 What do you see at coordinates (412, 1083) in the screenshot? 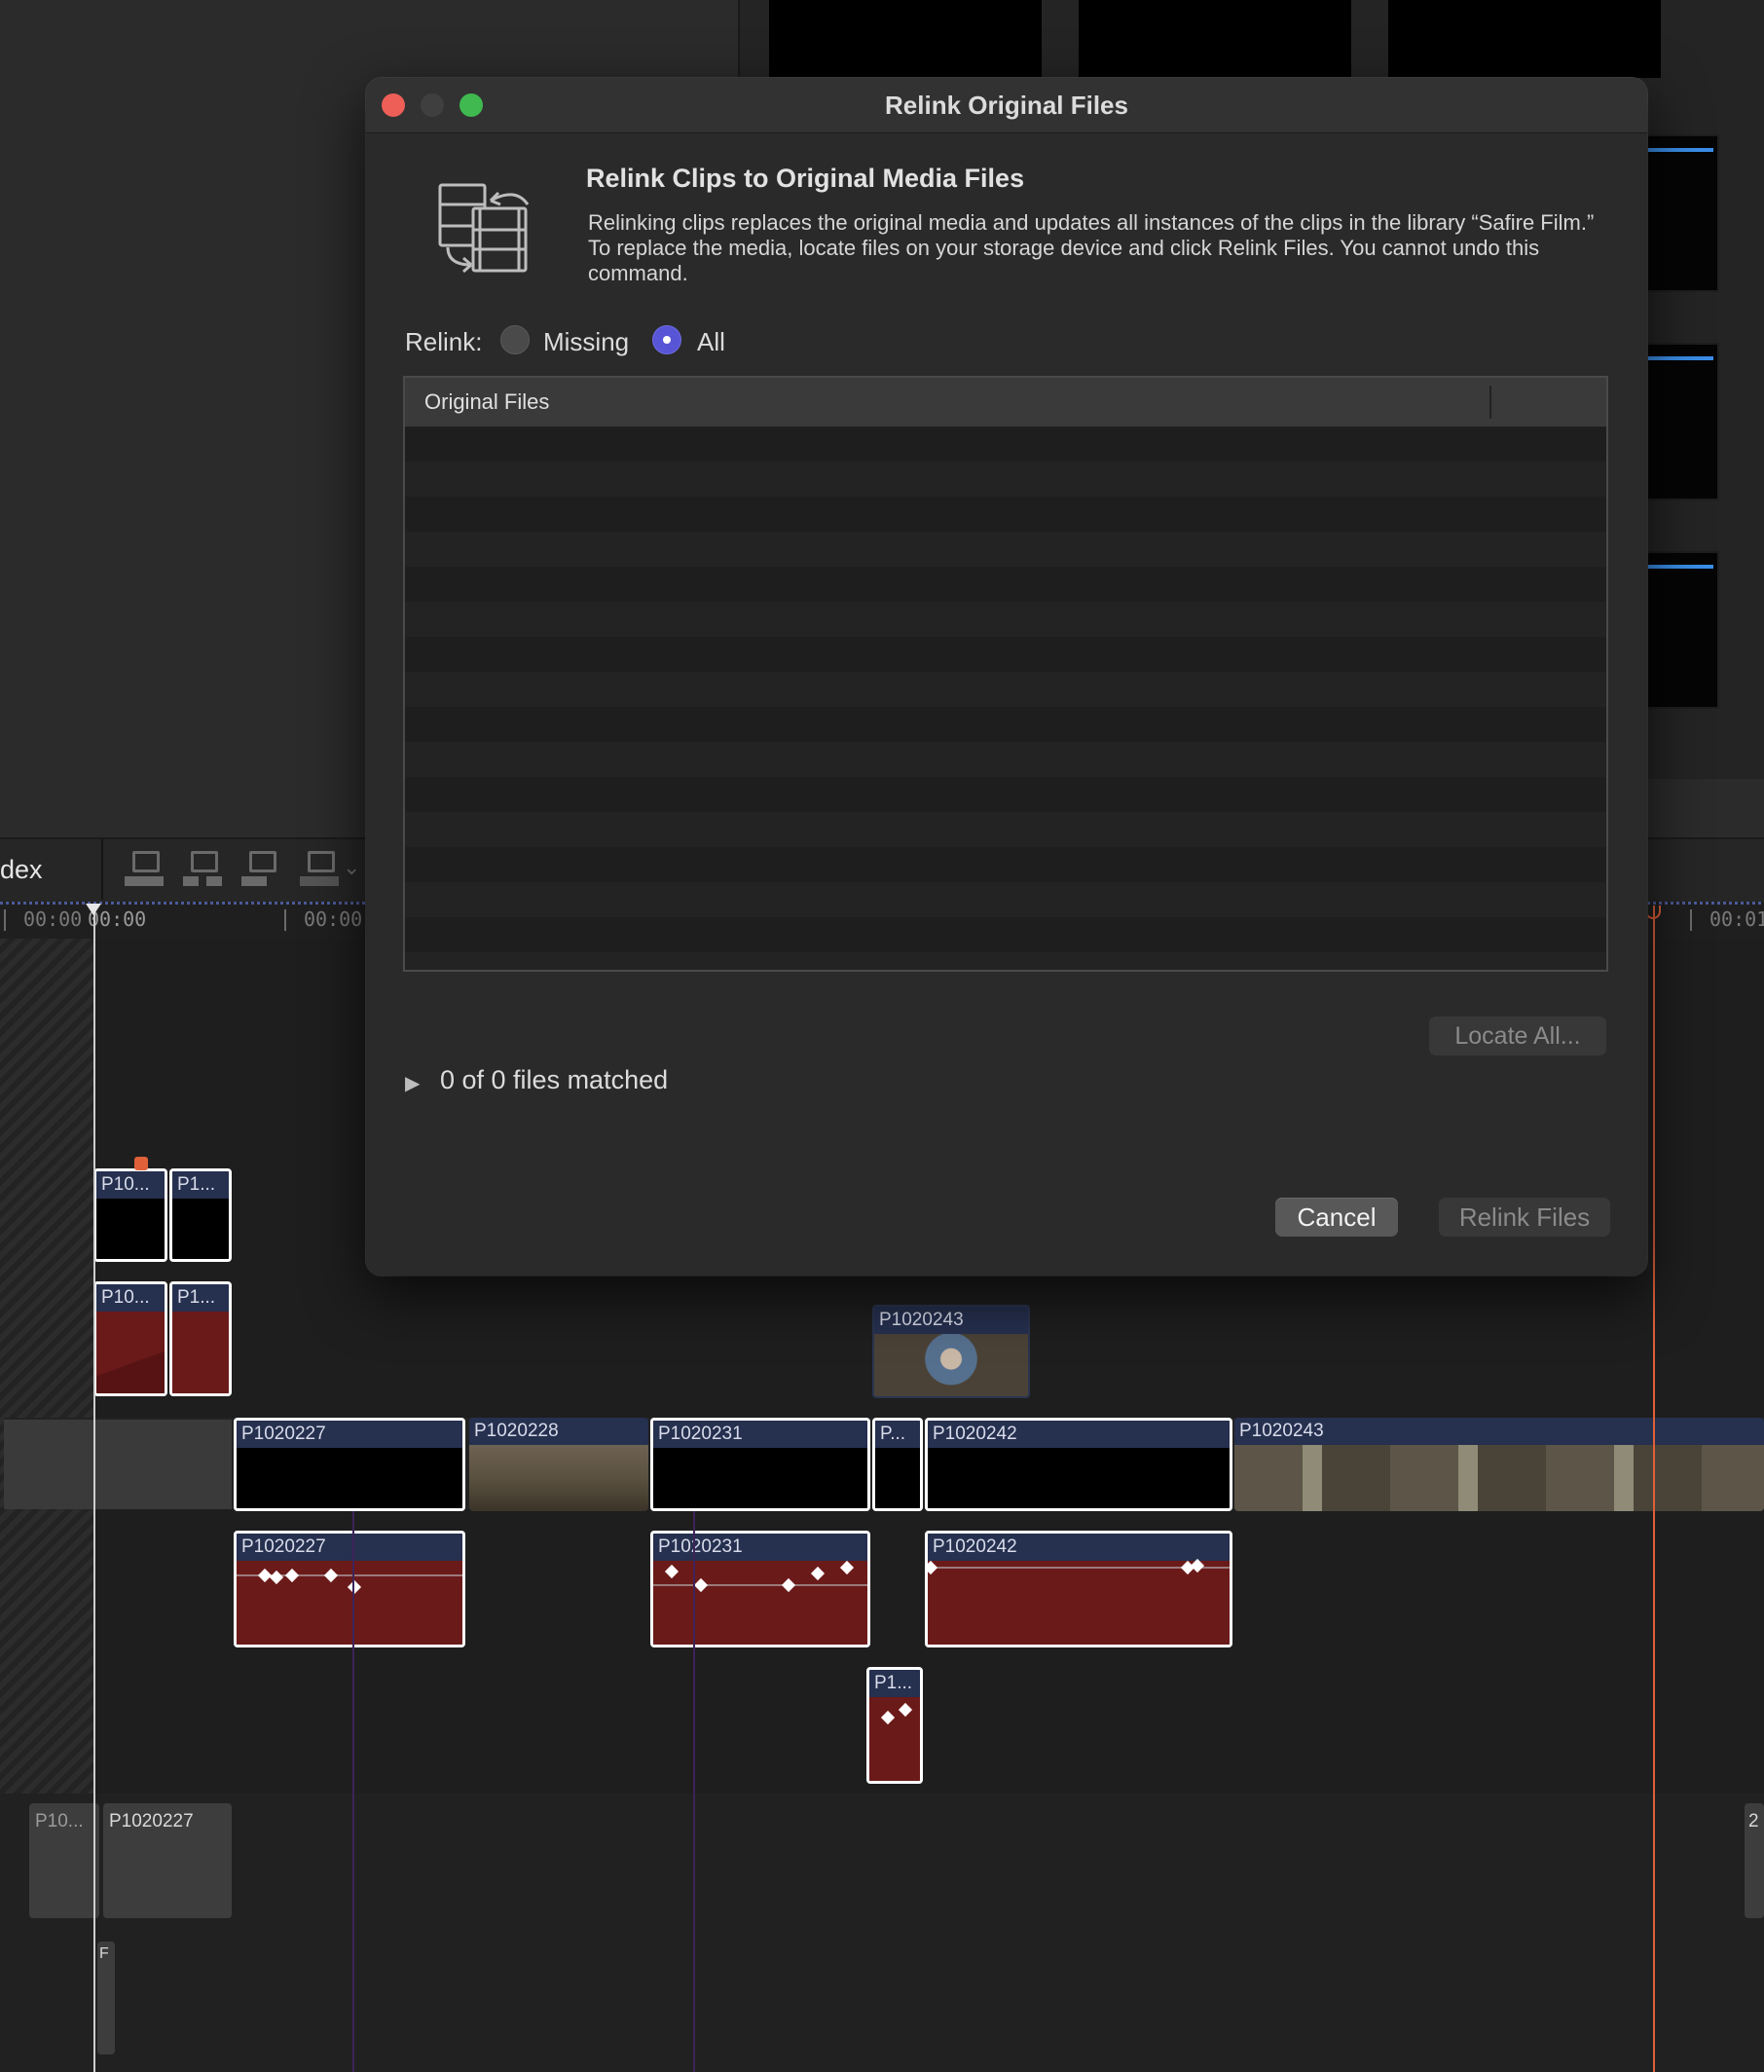
I see `disclosure-triangle-icon: ▶` at bounding box center [412, 1083].